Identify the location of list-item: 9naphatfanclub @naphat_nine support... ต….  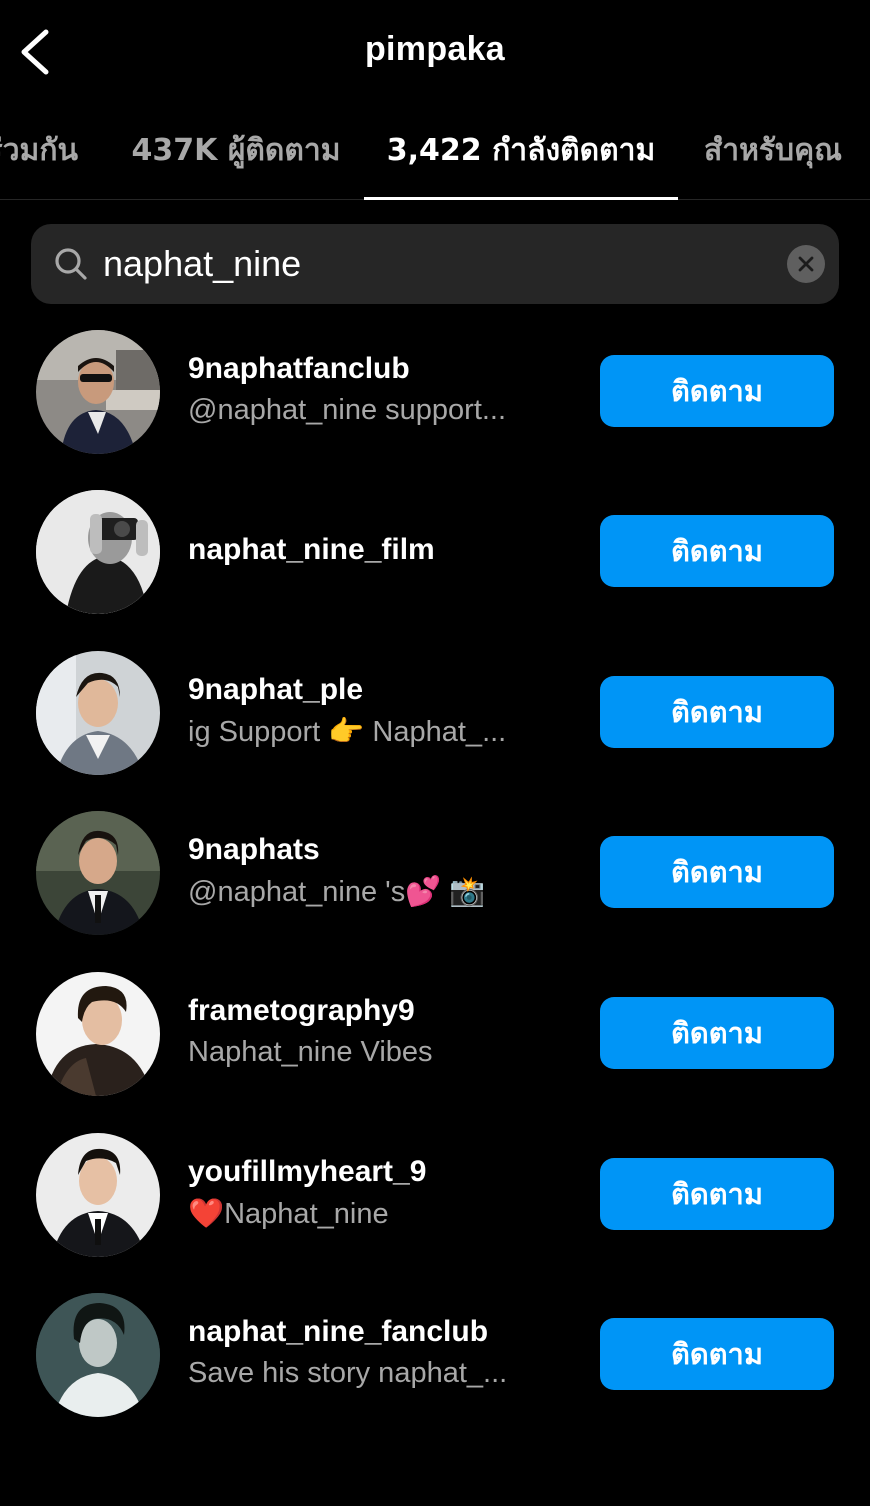
(435, 393).